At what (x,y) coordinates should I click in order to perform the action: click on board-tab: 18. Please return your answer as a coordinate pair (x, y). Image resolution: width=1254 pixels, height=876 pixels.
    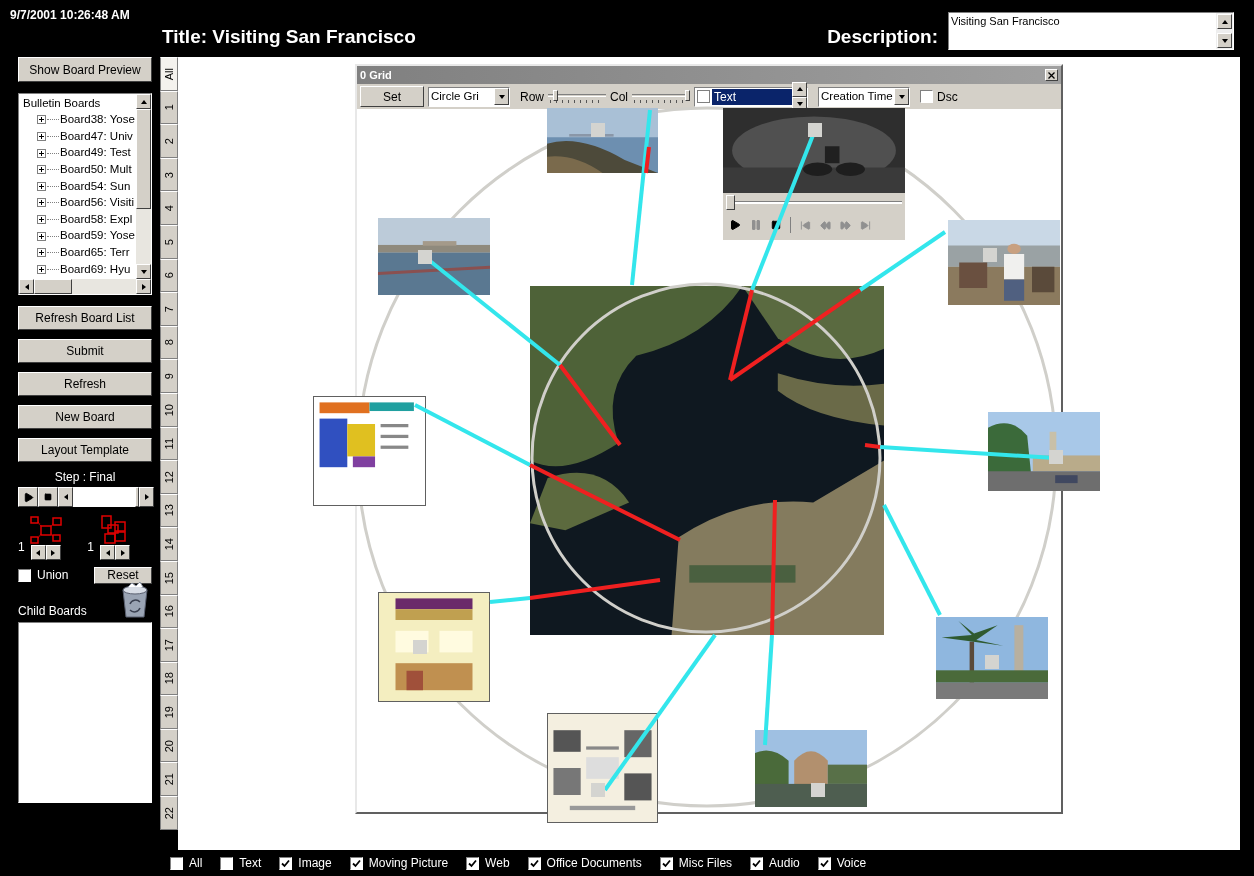
    Looking at the image, I should click on (169, 678).